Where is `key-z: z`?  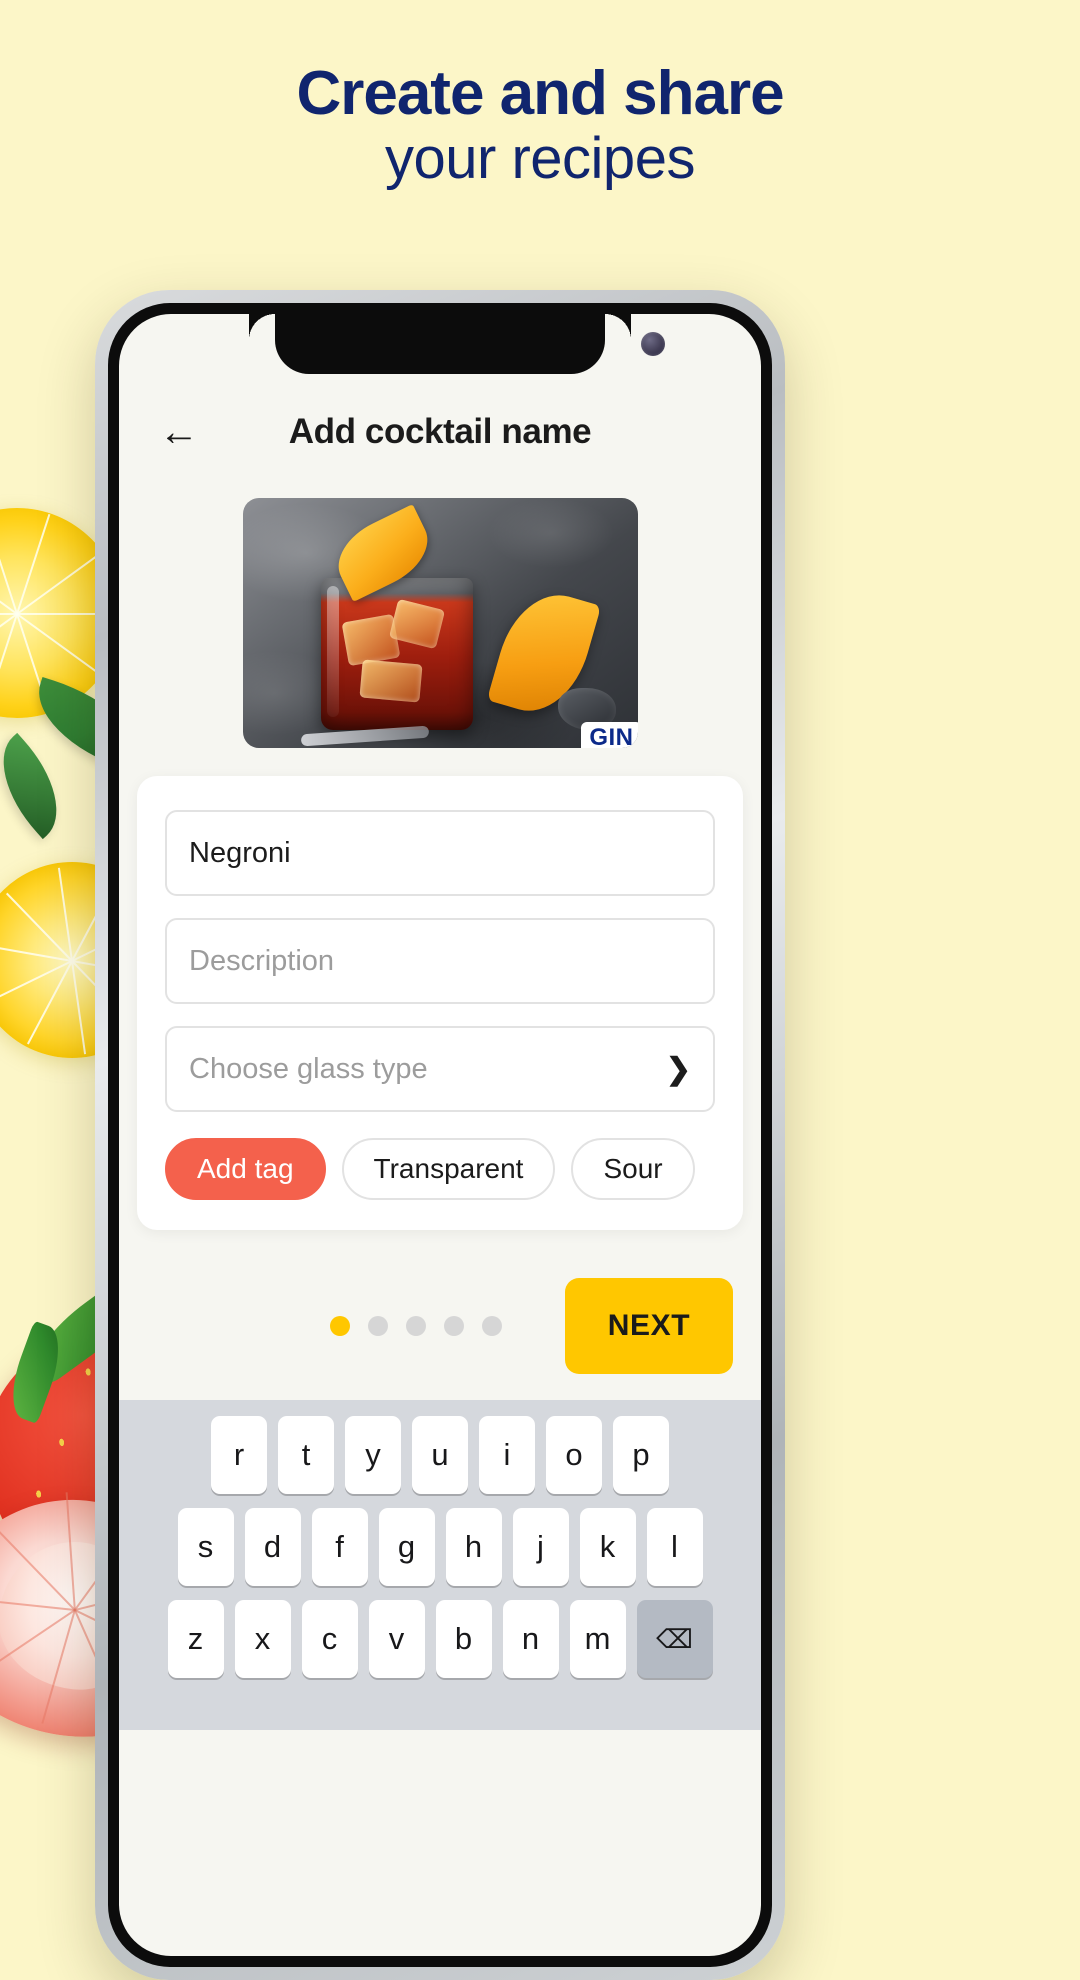
key-z: z is located at coordinates (195, 1639).